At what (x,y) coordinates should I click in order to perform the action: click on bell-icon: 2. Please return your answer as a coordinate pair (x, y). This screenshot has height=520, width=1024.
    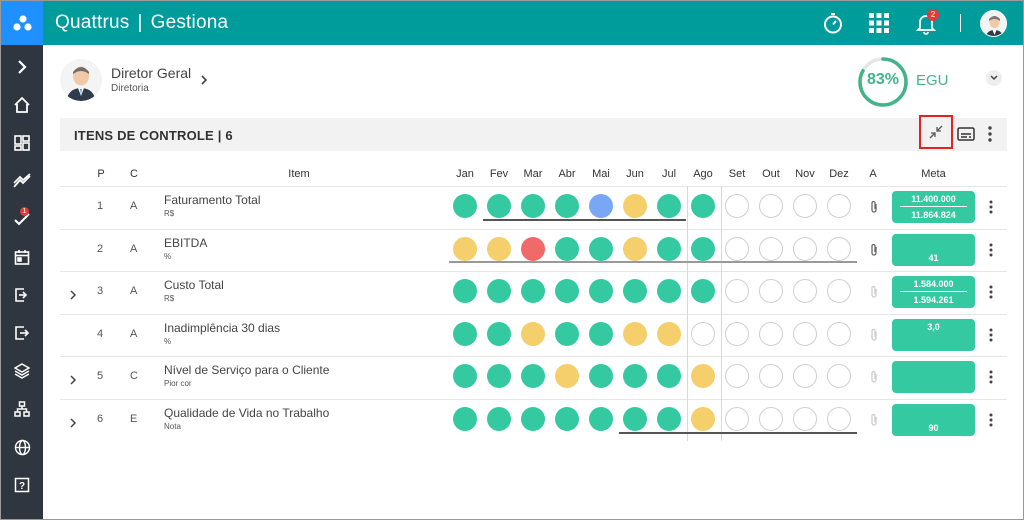
    Looking at the image, I should click on (926, 22).